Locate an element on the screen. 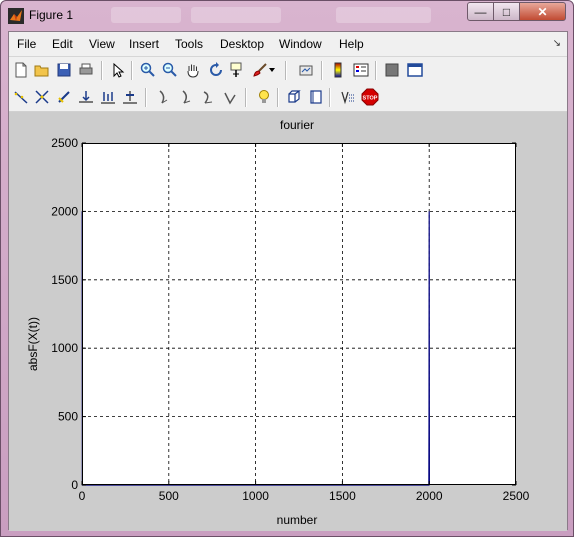 This screenshot has width=574, height=537. title-bar: Figure 1 — □ ✕ is located at coordinates (287, 16).